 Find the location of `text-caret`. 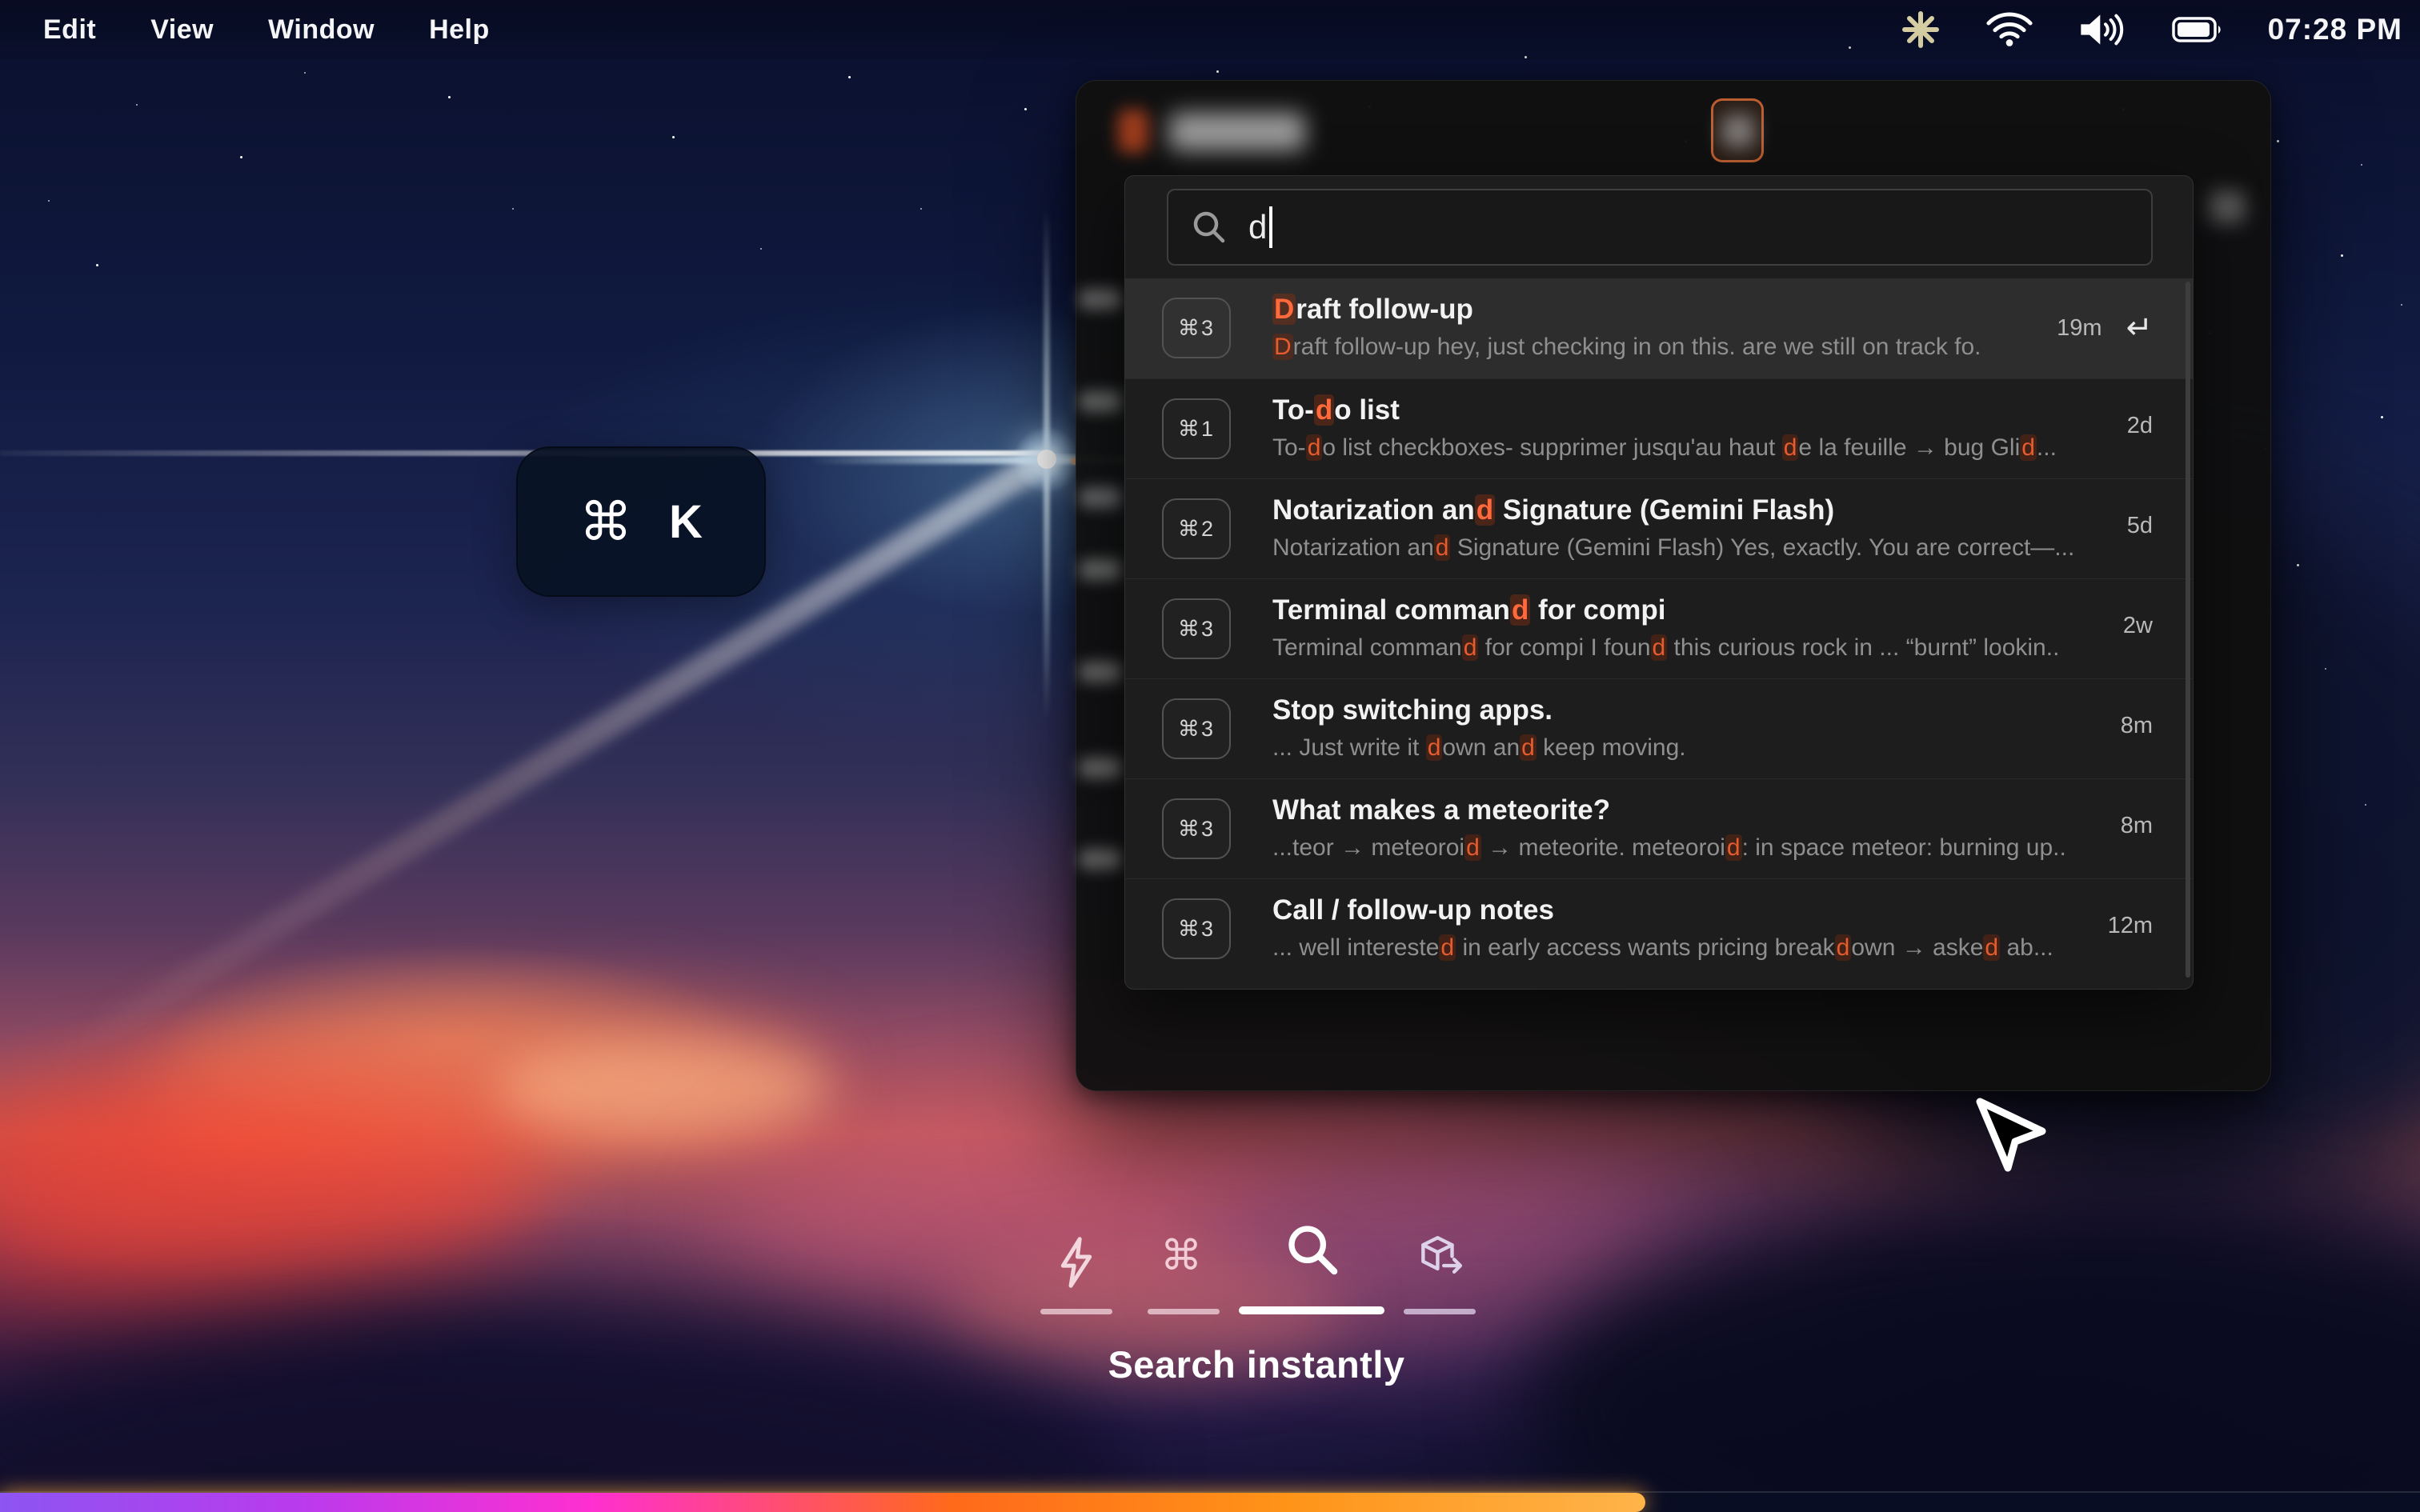

text-caret is located at coordinates (1271, 227).